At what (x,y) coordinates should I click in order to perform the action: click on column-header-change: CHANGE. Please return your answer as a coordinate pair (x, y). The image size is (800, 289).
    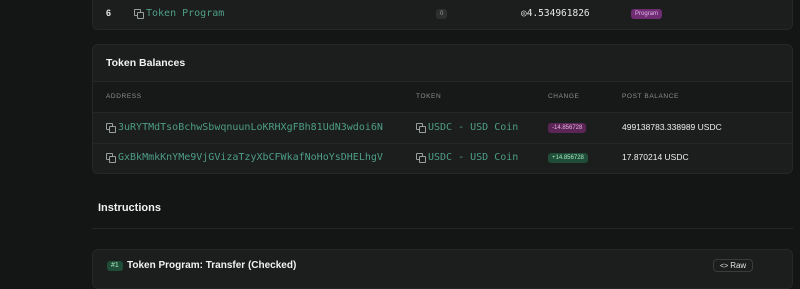
    Looking at the image, I should click on (564, 96).